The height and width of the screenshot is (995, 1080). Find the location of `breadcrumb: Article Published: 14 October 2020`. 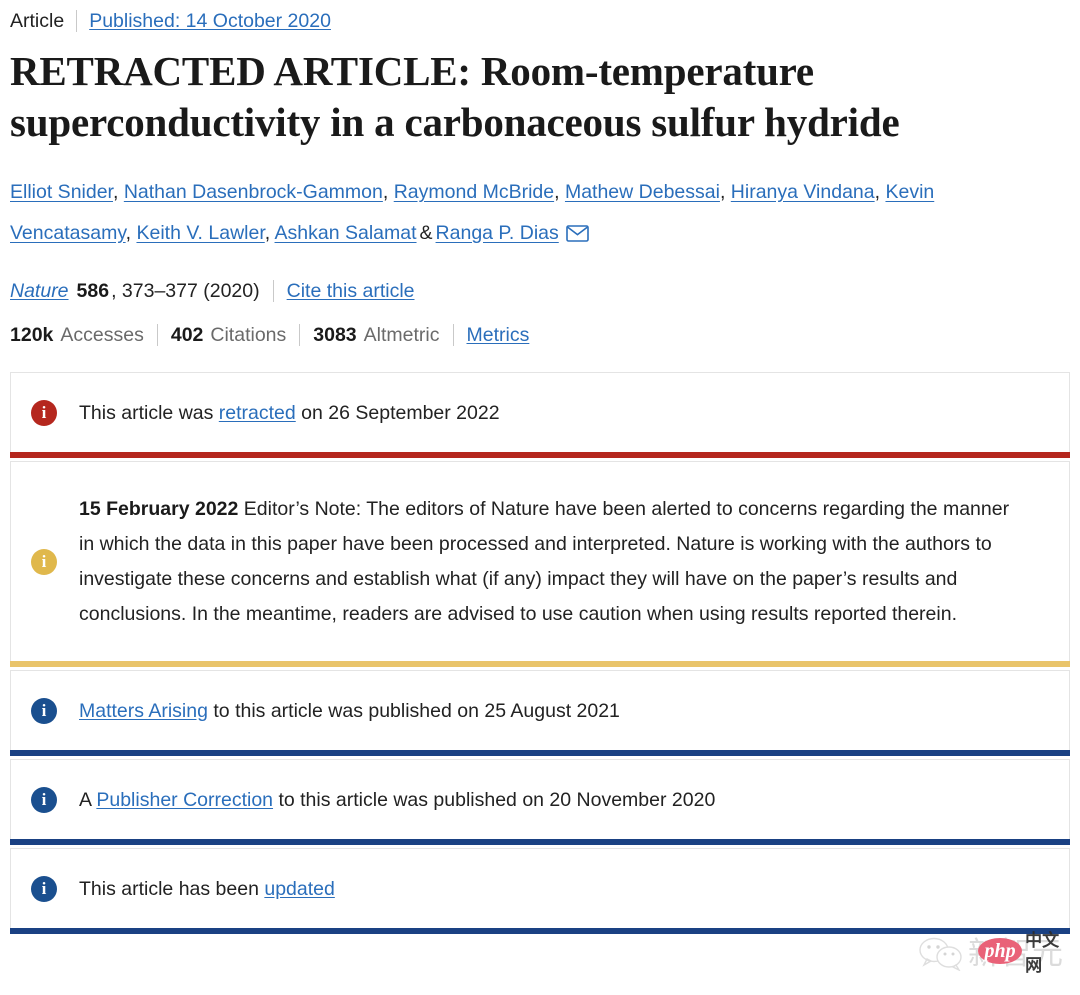

breadcrumb: Article Published: 14 October 2020 is located at coordinates (540, 18).